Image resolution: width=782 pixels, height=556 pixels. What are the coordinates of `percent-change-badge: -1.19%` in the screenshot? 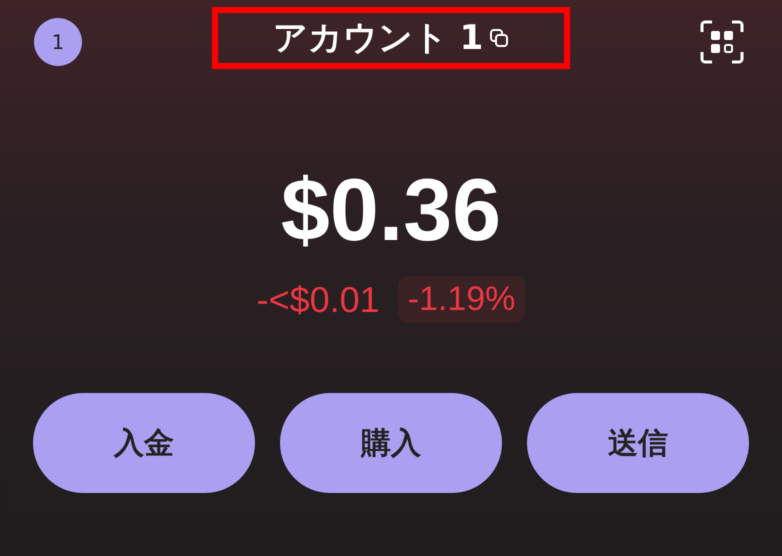 It's located at (462, 299).